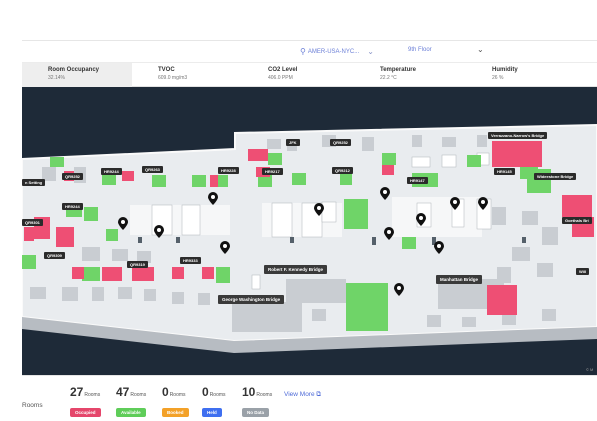 This screenshot has width=597, height=421. I want to click on tab-room-occupancy: Room Occupancy 32.14%, so click(77, 75).